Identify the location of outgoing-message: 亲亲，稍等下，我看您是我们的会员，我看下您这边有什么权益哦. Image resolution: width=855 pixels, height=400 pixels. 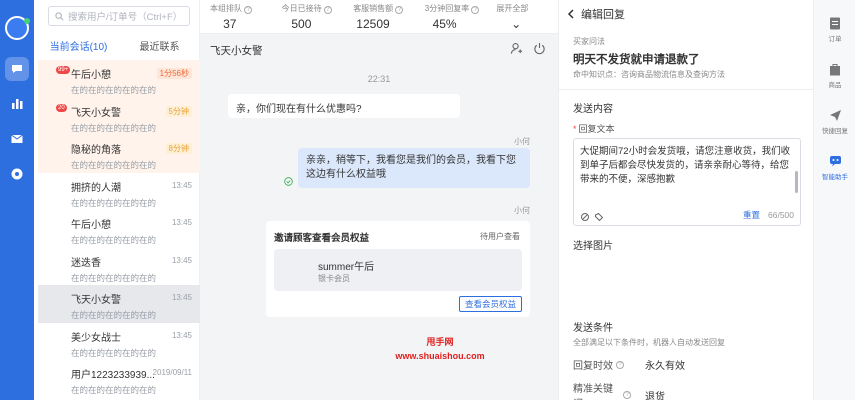
(414, 168).